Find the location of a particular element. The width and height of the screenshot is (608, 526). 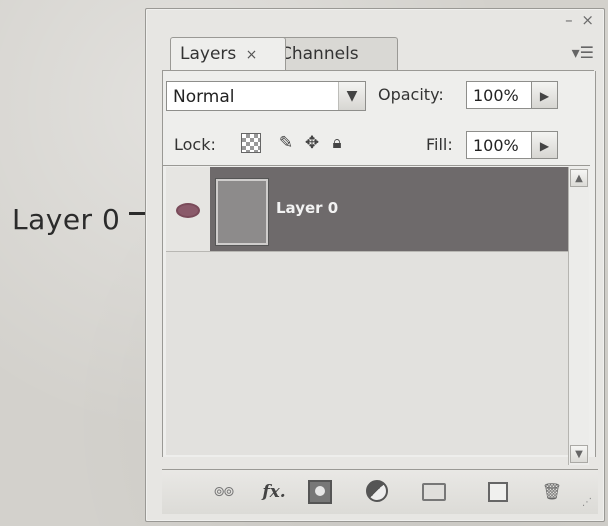

tab-channels: Channels is located at coordinates (334, 53).